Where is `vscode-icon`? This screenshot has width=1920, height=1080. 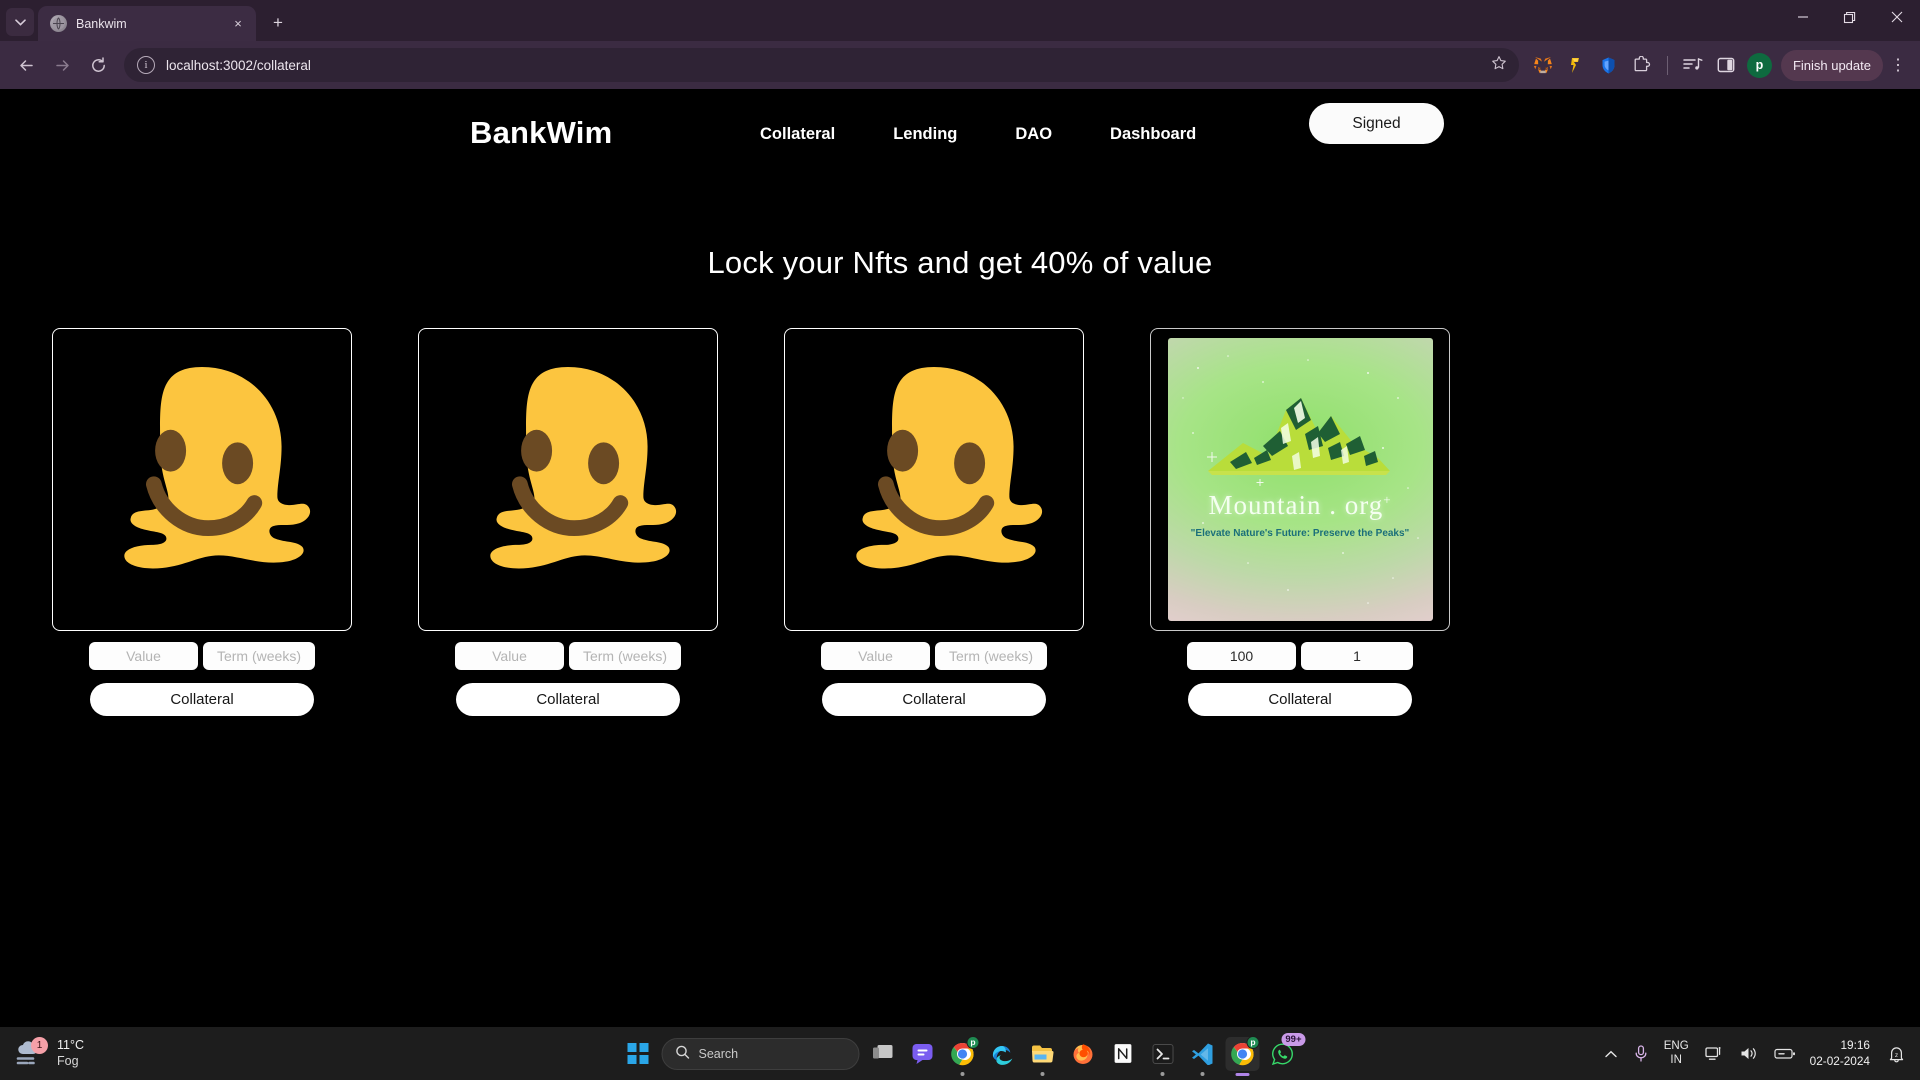
vscode-icon is located at coordinates (1203, 1056).